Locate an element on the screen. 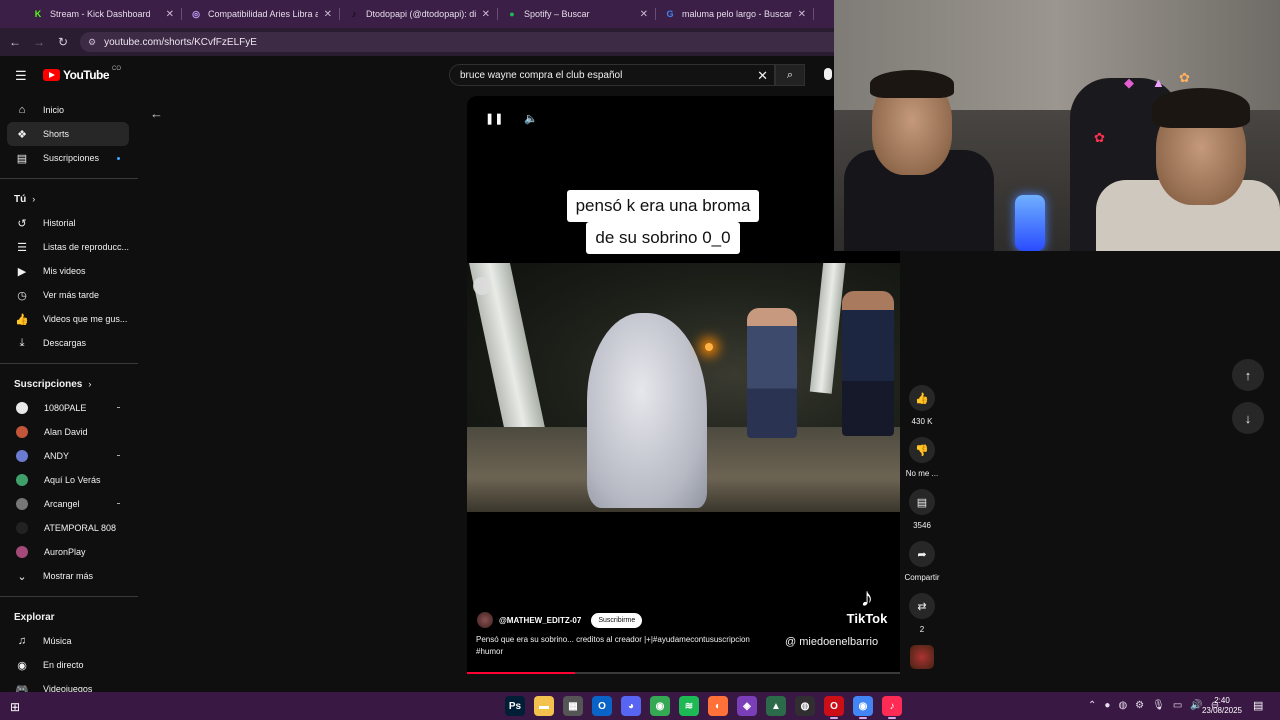  comments-action: ▤ 3546 is located at coordinates (922, 509).